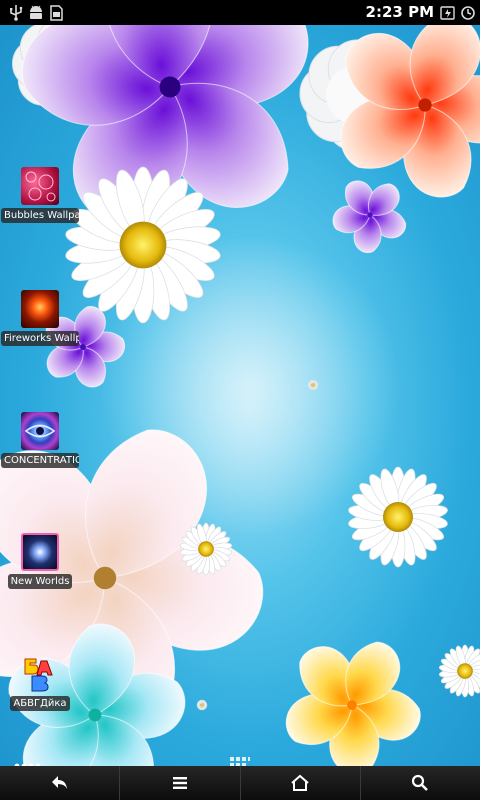 This screenshot has height=800, width=480. What do you see at coordinates (56, 13) in the screenshot?
I see `sd-card-icon` at bounding box center [56, 13].